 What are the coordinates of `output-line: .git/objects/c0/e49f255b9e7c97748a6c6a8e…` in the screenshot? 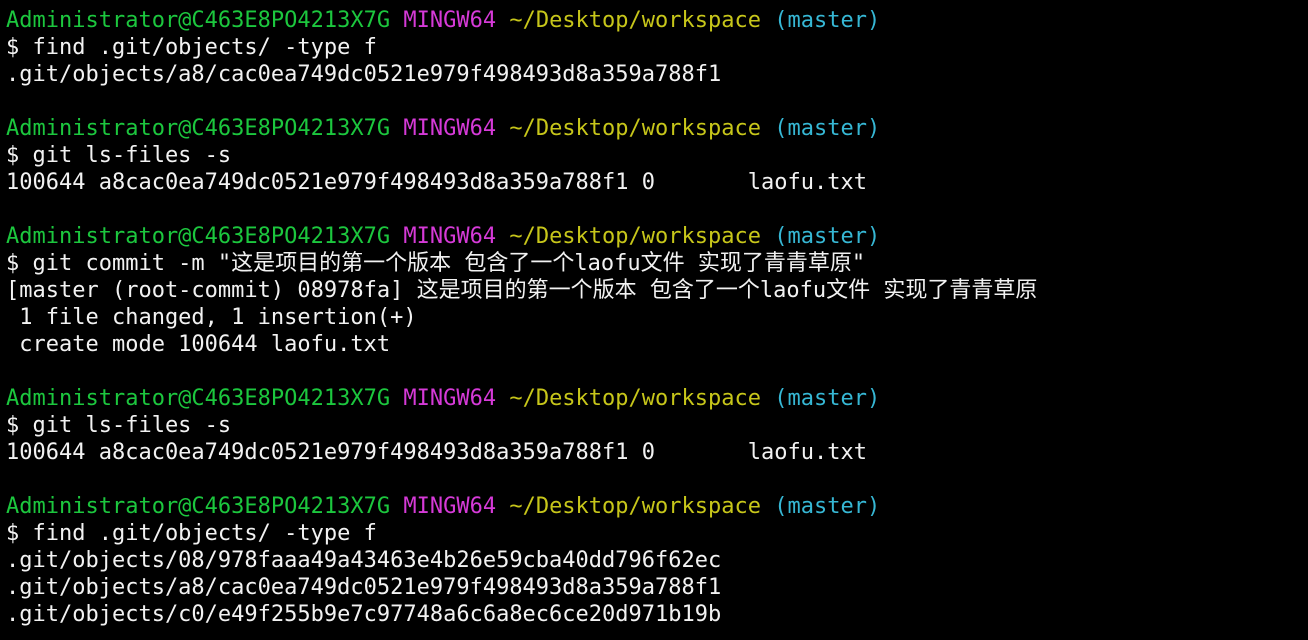 It's located at (364, 614).